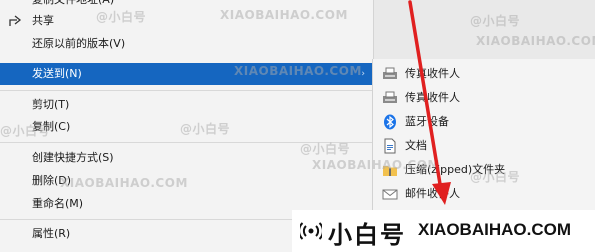  Describe the element at coordinates (484, 194) in the screenshot. I see `submenu-item-mail-recipient: 邮件收件人` at that location.